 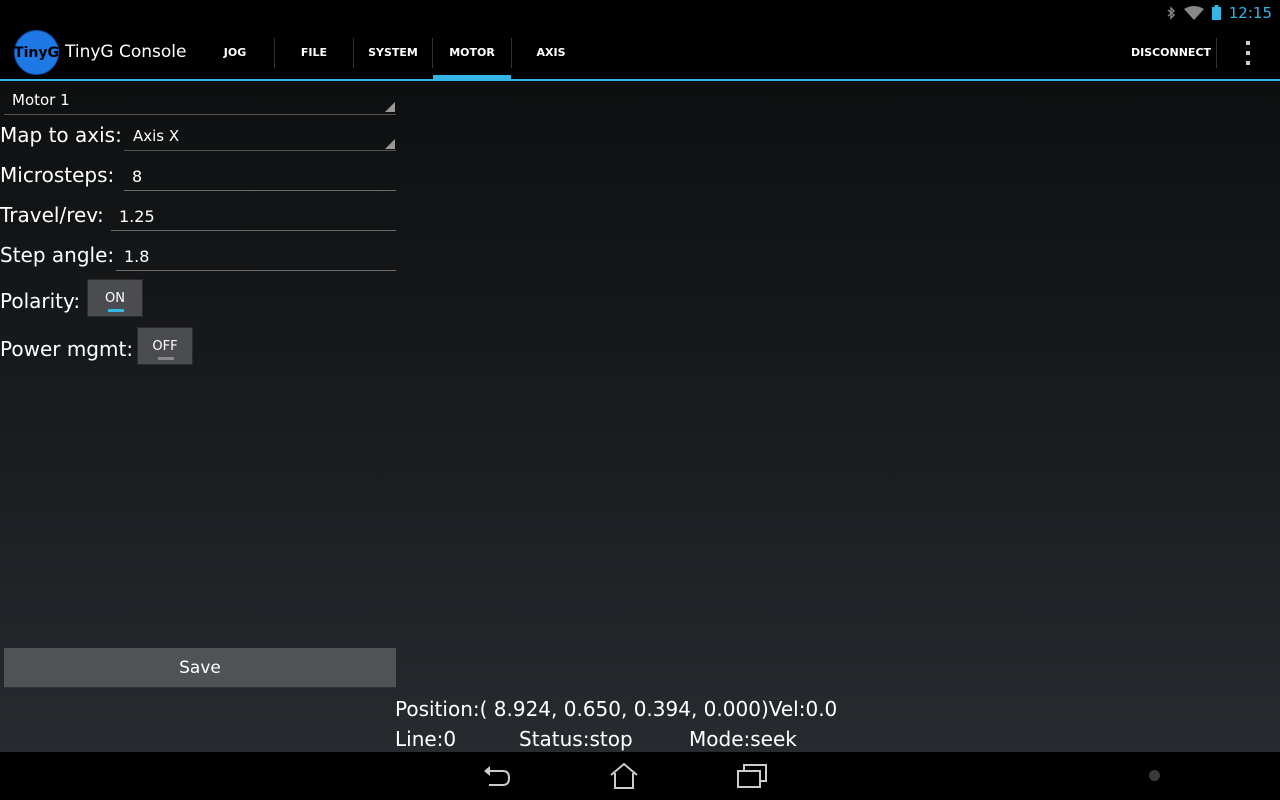 What do you see at coordinates (472, 52) in the screenshot?
I see `tab-motor: MOTOR` at bounding box center [472, 52].